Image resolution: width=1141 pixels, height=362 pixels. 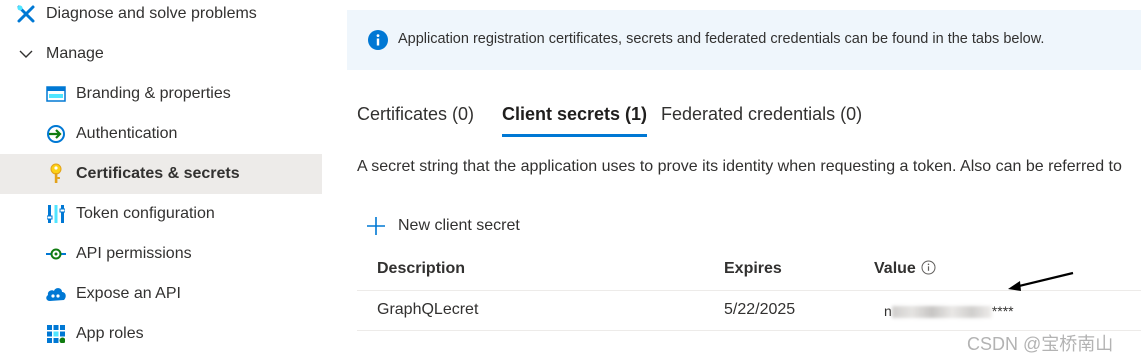 I want to click on tab-certificates: Certificates (0), so click(x=415, y=122).